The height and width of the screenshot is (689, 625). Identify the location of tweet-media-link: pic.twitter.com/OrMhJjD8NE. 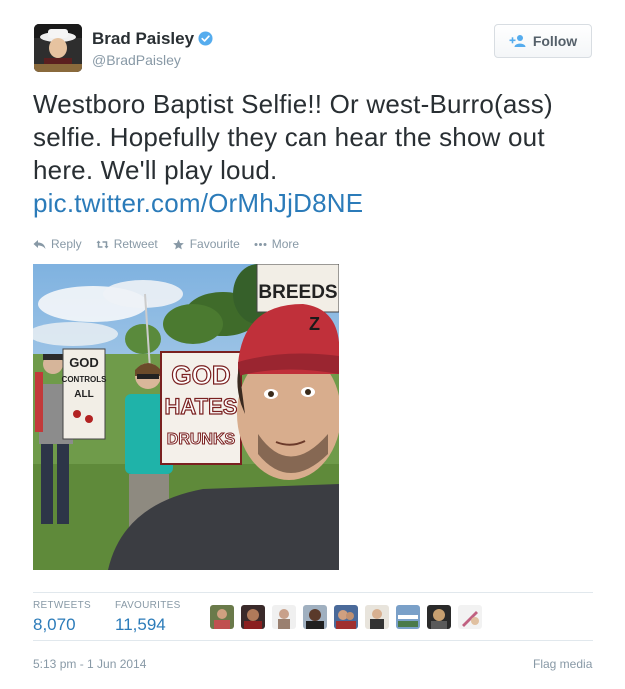
(198, 203).